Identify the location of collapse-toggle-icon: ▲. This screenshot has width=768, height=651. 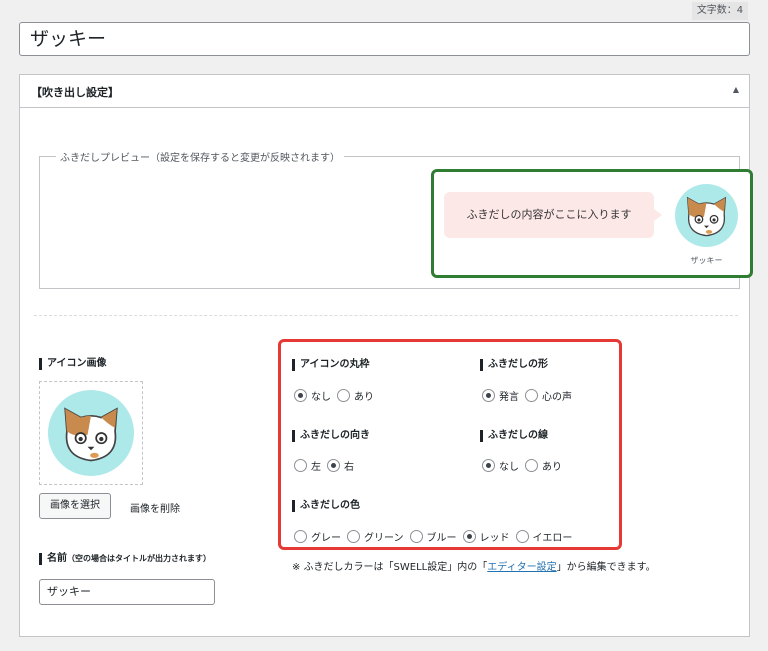
(736, 89).